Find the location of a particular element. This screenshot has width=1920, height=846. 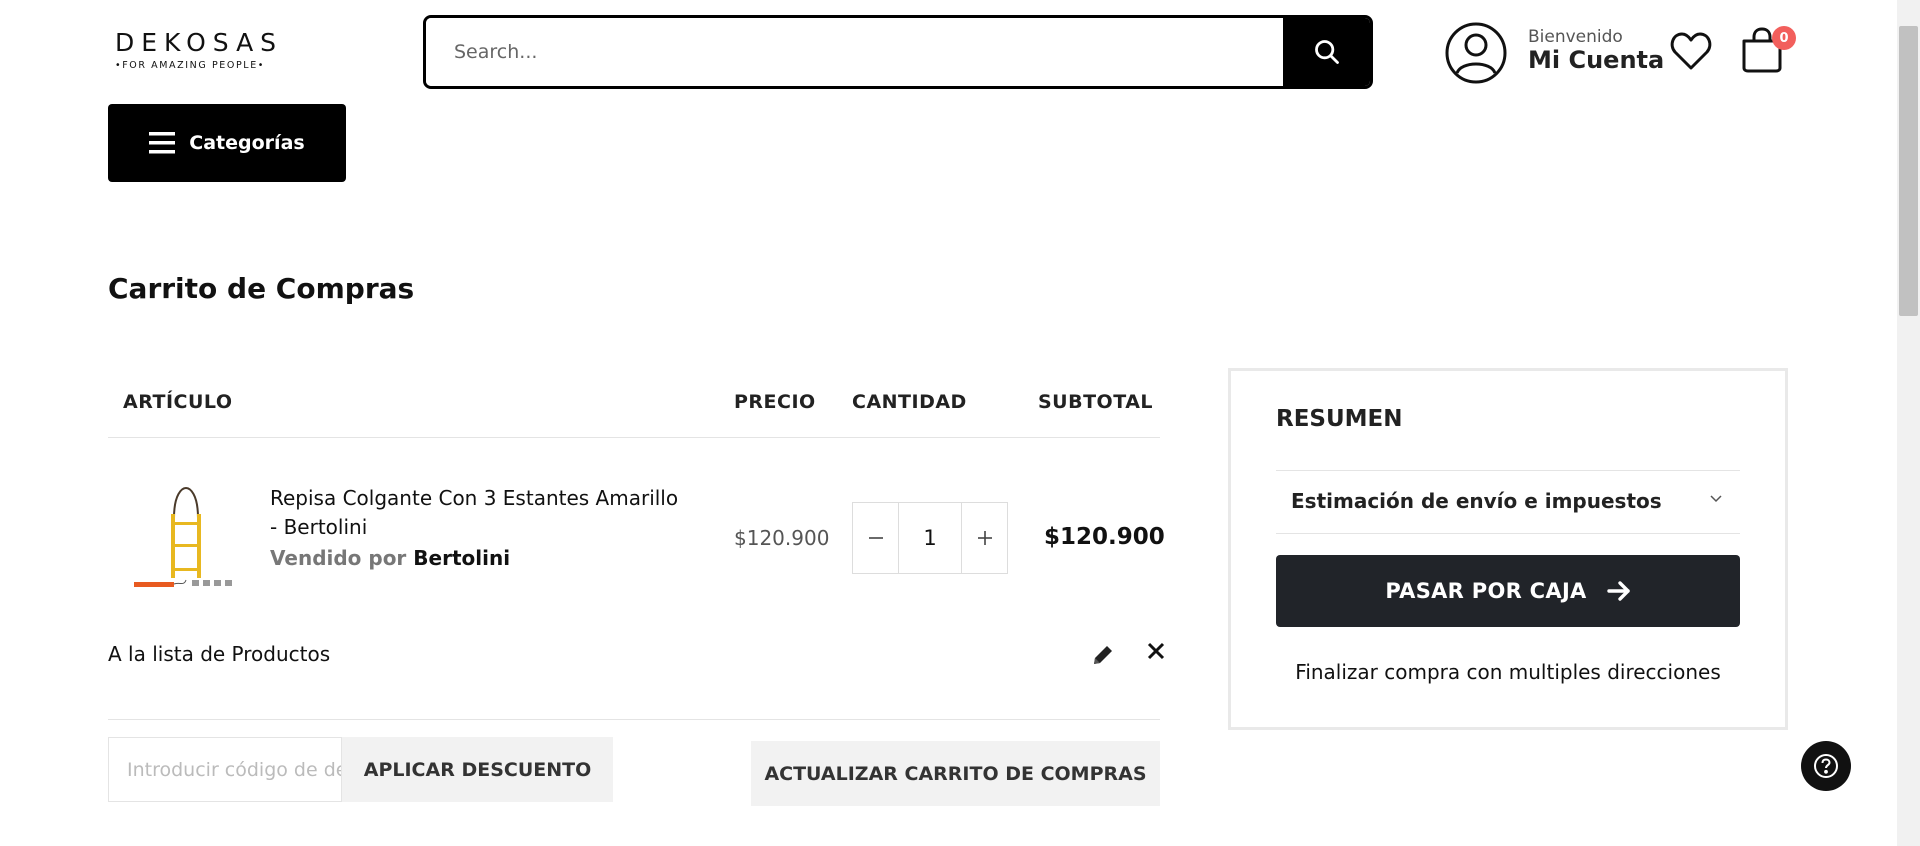

minus-icon is located at coordinates (875, 538).